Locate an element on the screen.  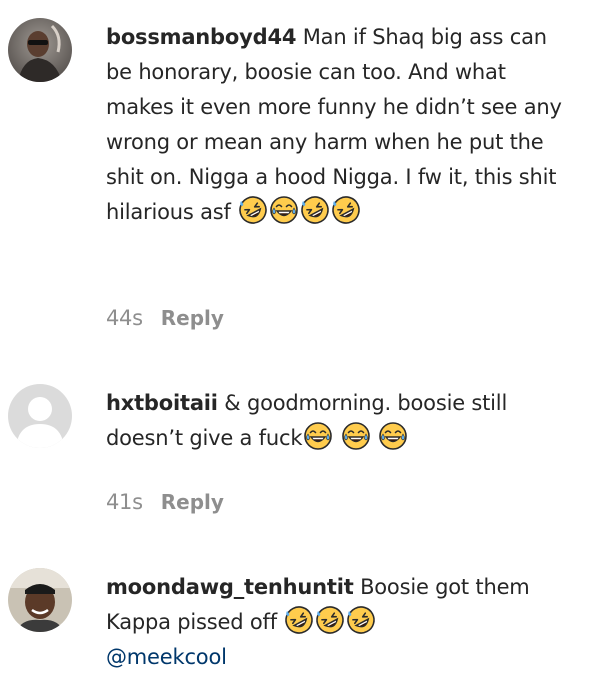
mention-link: @meekcool is located at coordinates (166, 657).